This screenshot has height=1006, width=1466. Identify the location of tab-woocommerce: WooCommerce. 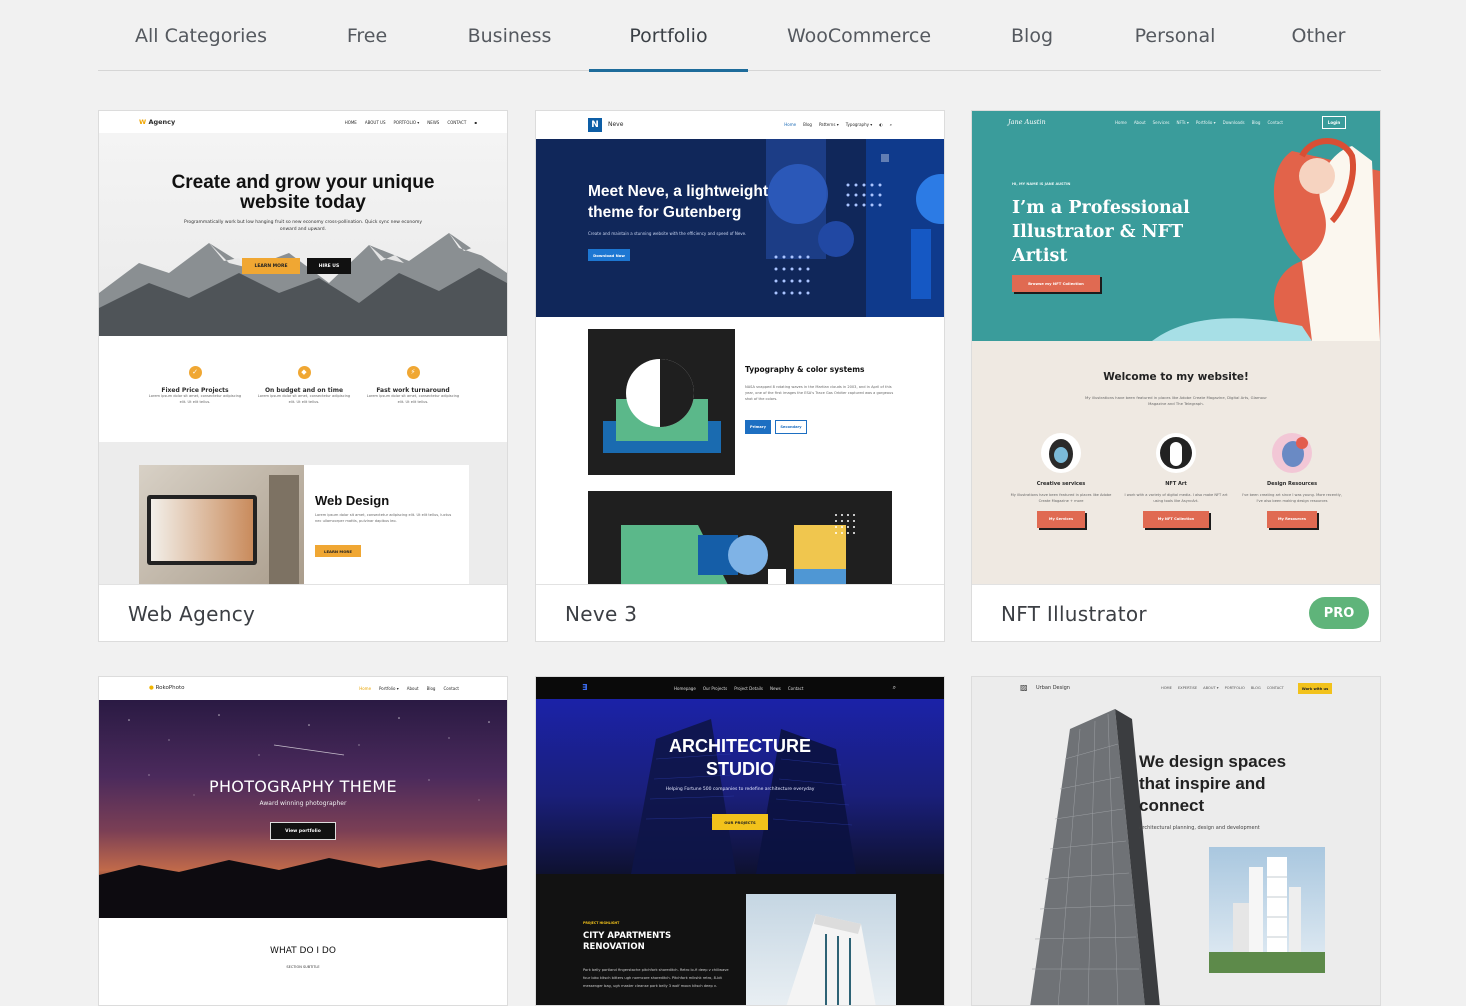
(859, 35).